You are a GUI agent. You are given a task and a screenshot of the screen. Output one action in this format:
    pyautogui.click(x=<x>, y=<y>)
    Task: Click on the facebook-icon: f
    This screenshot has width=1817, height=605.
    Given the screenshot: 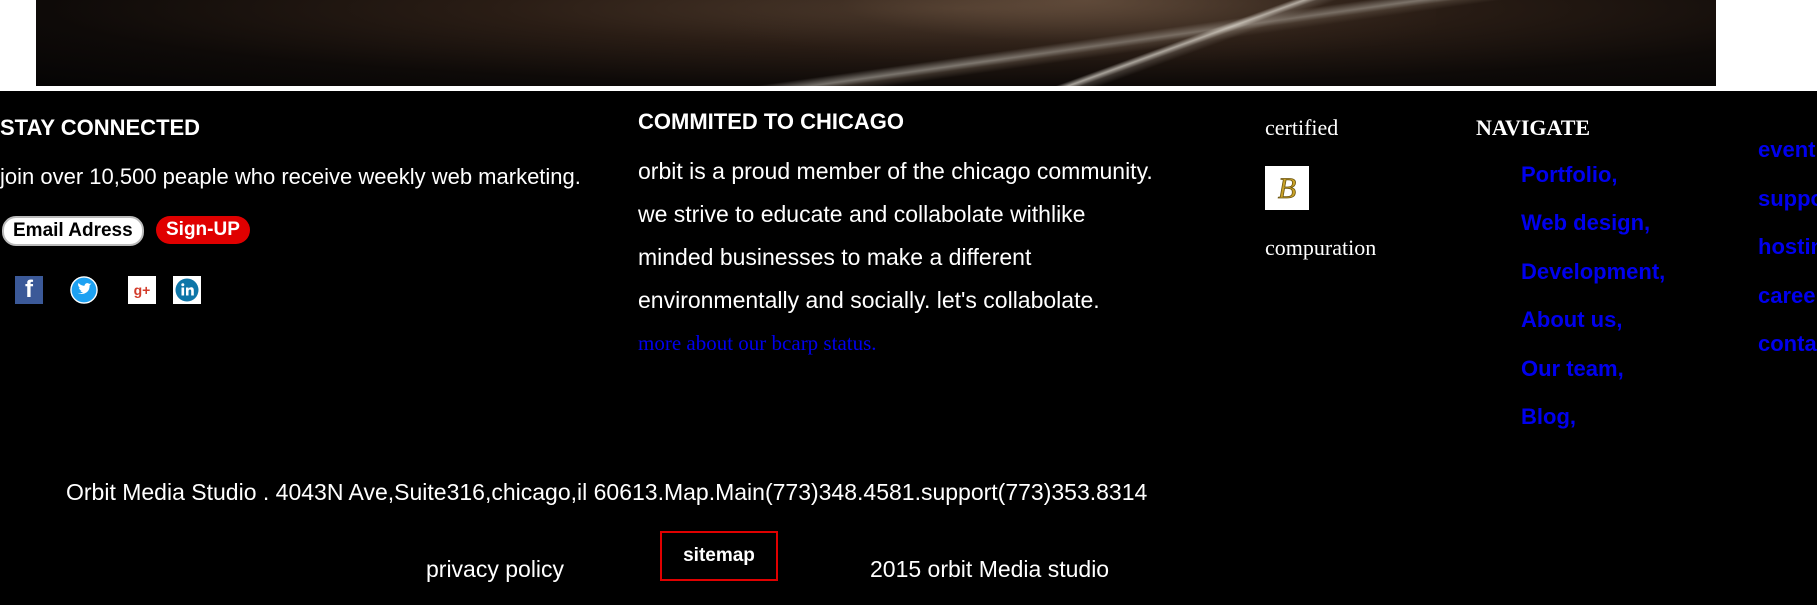 What is the action you would take?
    pyautogui.click(x=29, y=290)
    